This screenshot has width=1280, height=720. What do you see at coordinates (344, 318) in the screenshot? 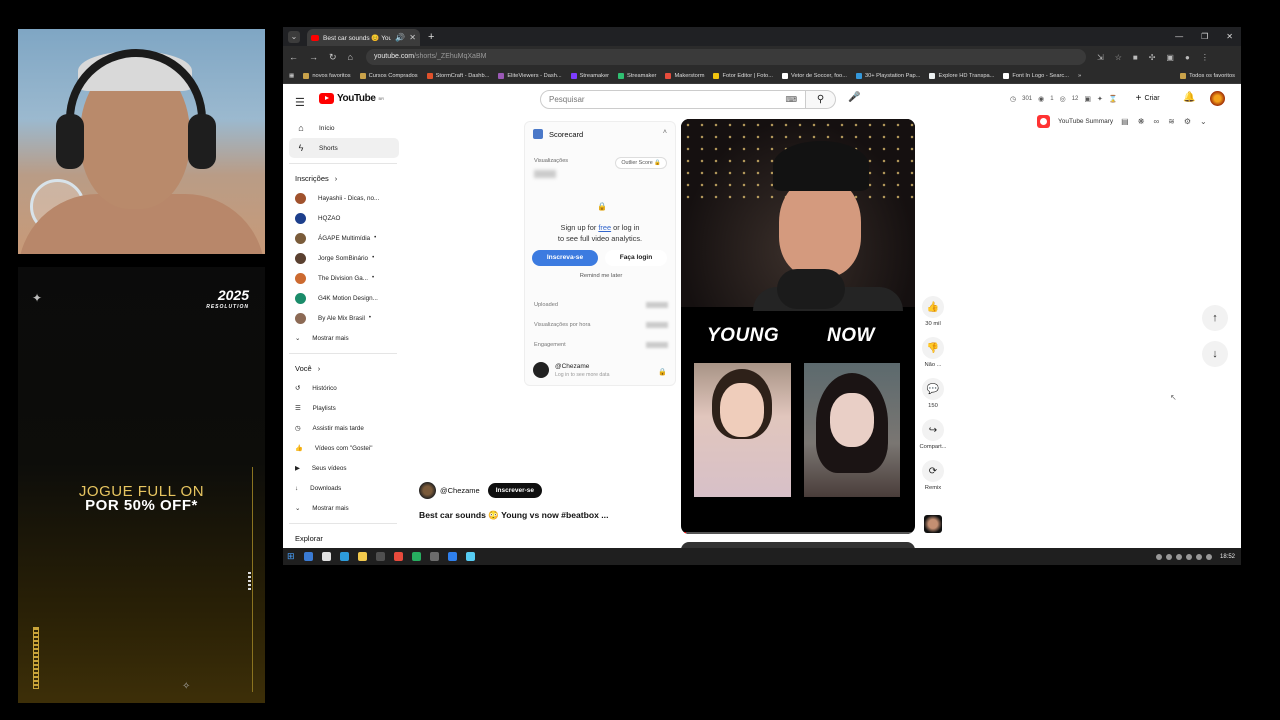
I see `sidebar-item-subscription: By Ale Mix Brasil •` at bounding box center [344, 318].